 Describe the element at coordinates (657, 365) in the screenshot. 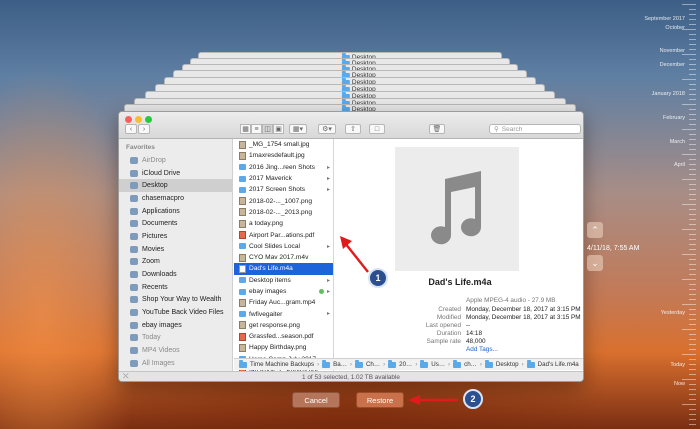

I see `timeline-label: Today` at that location.